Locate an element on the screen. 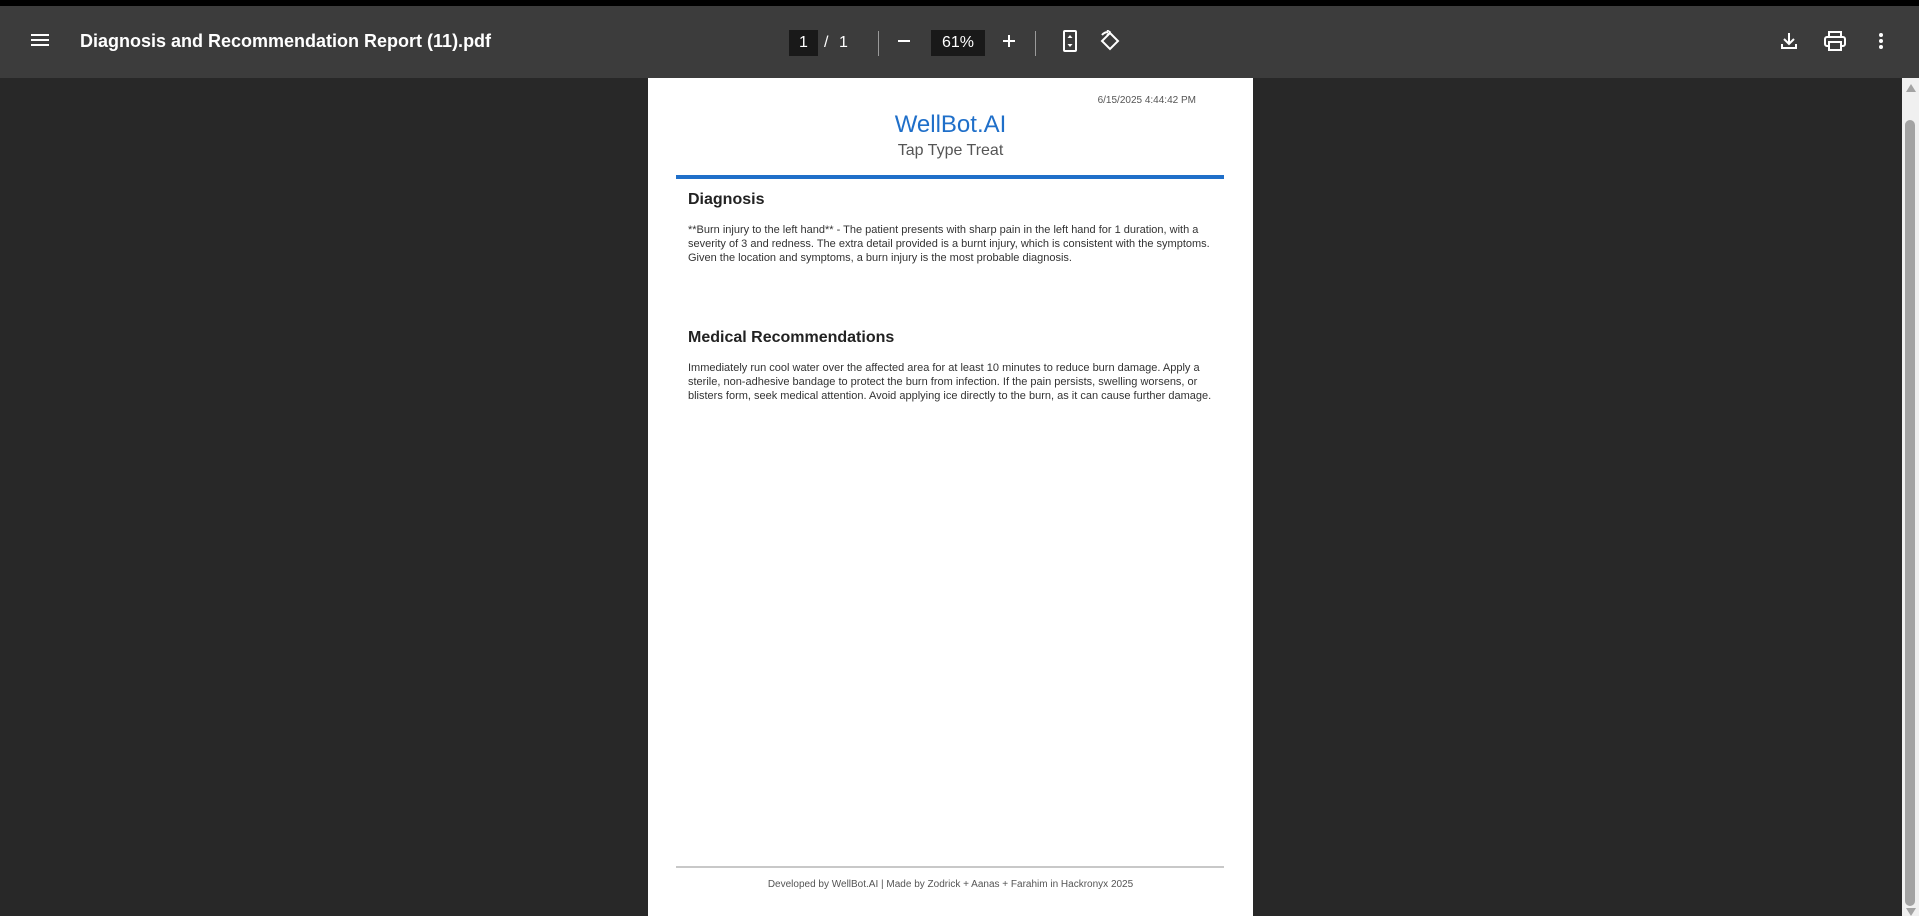 The width and height of the screenshot is (1919, 916). page-total: 1 is located at coordinates (843, 42).